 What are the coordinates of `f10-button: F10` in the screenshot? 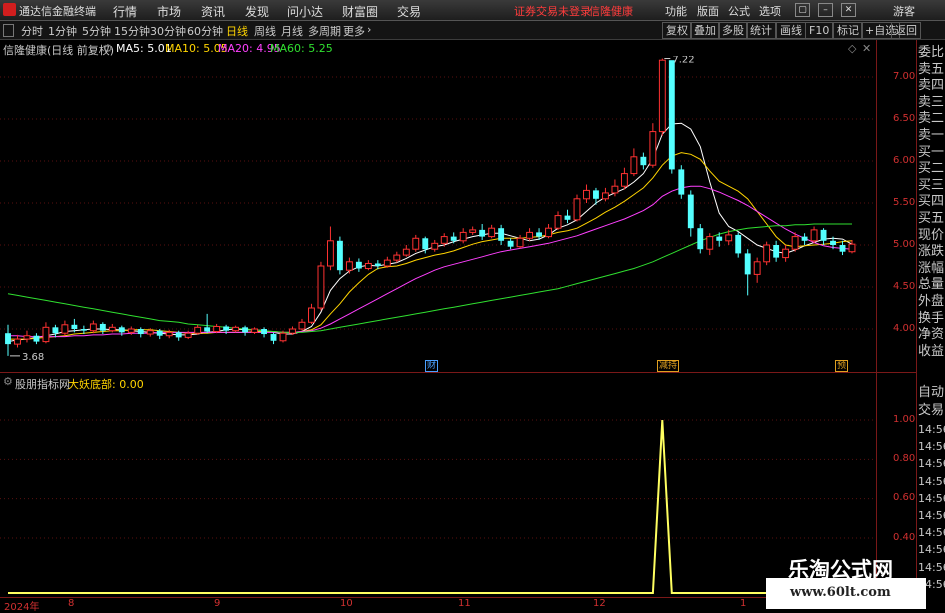 It's located at (819, 30).